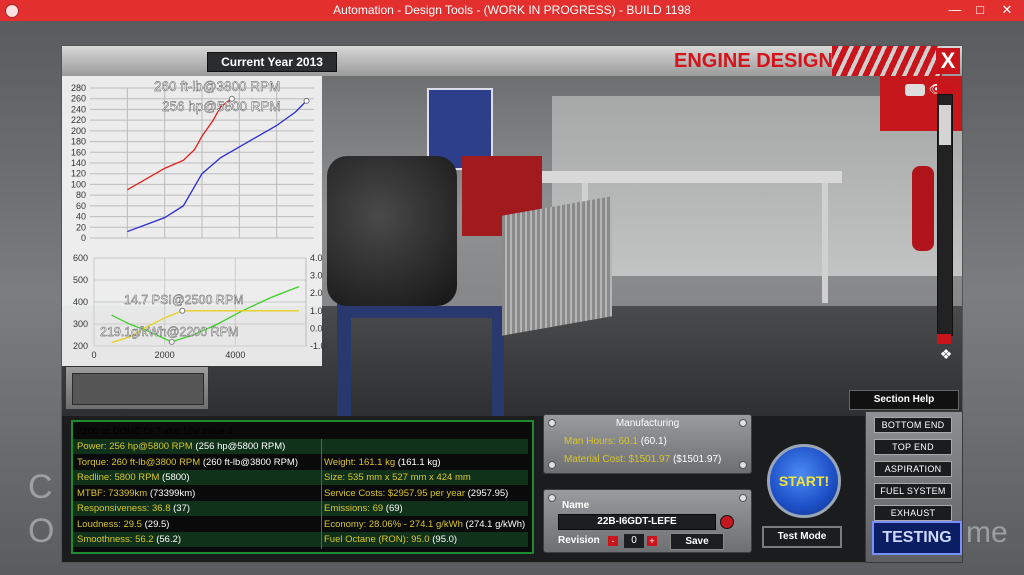  I want to click on close-designer-button: X, so click(948, 61).